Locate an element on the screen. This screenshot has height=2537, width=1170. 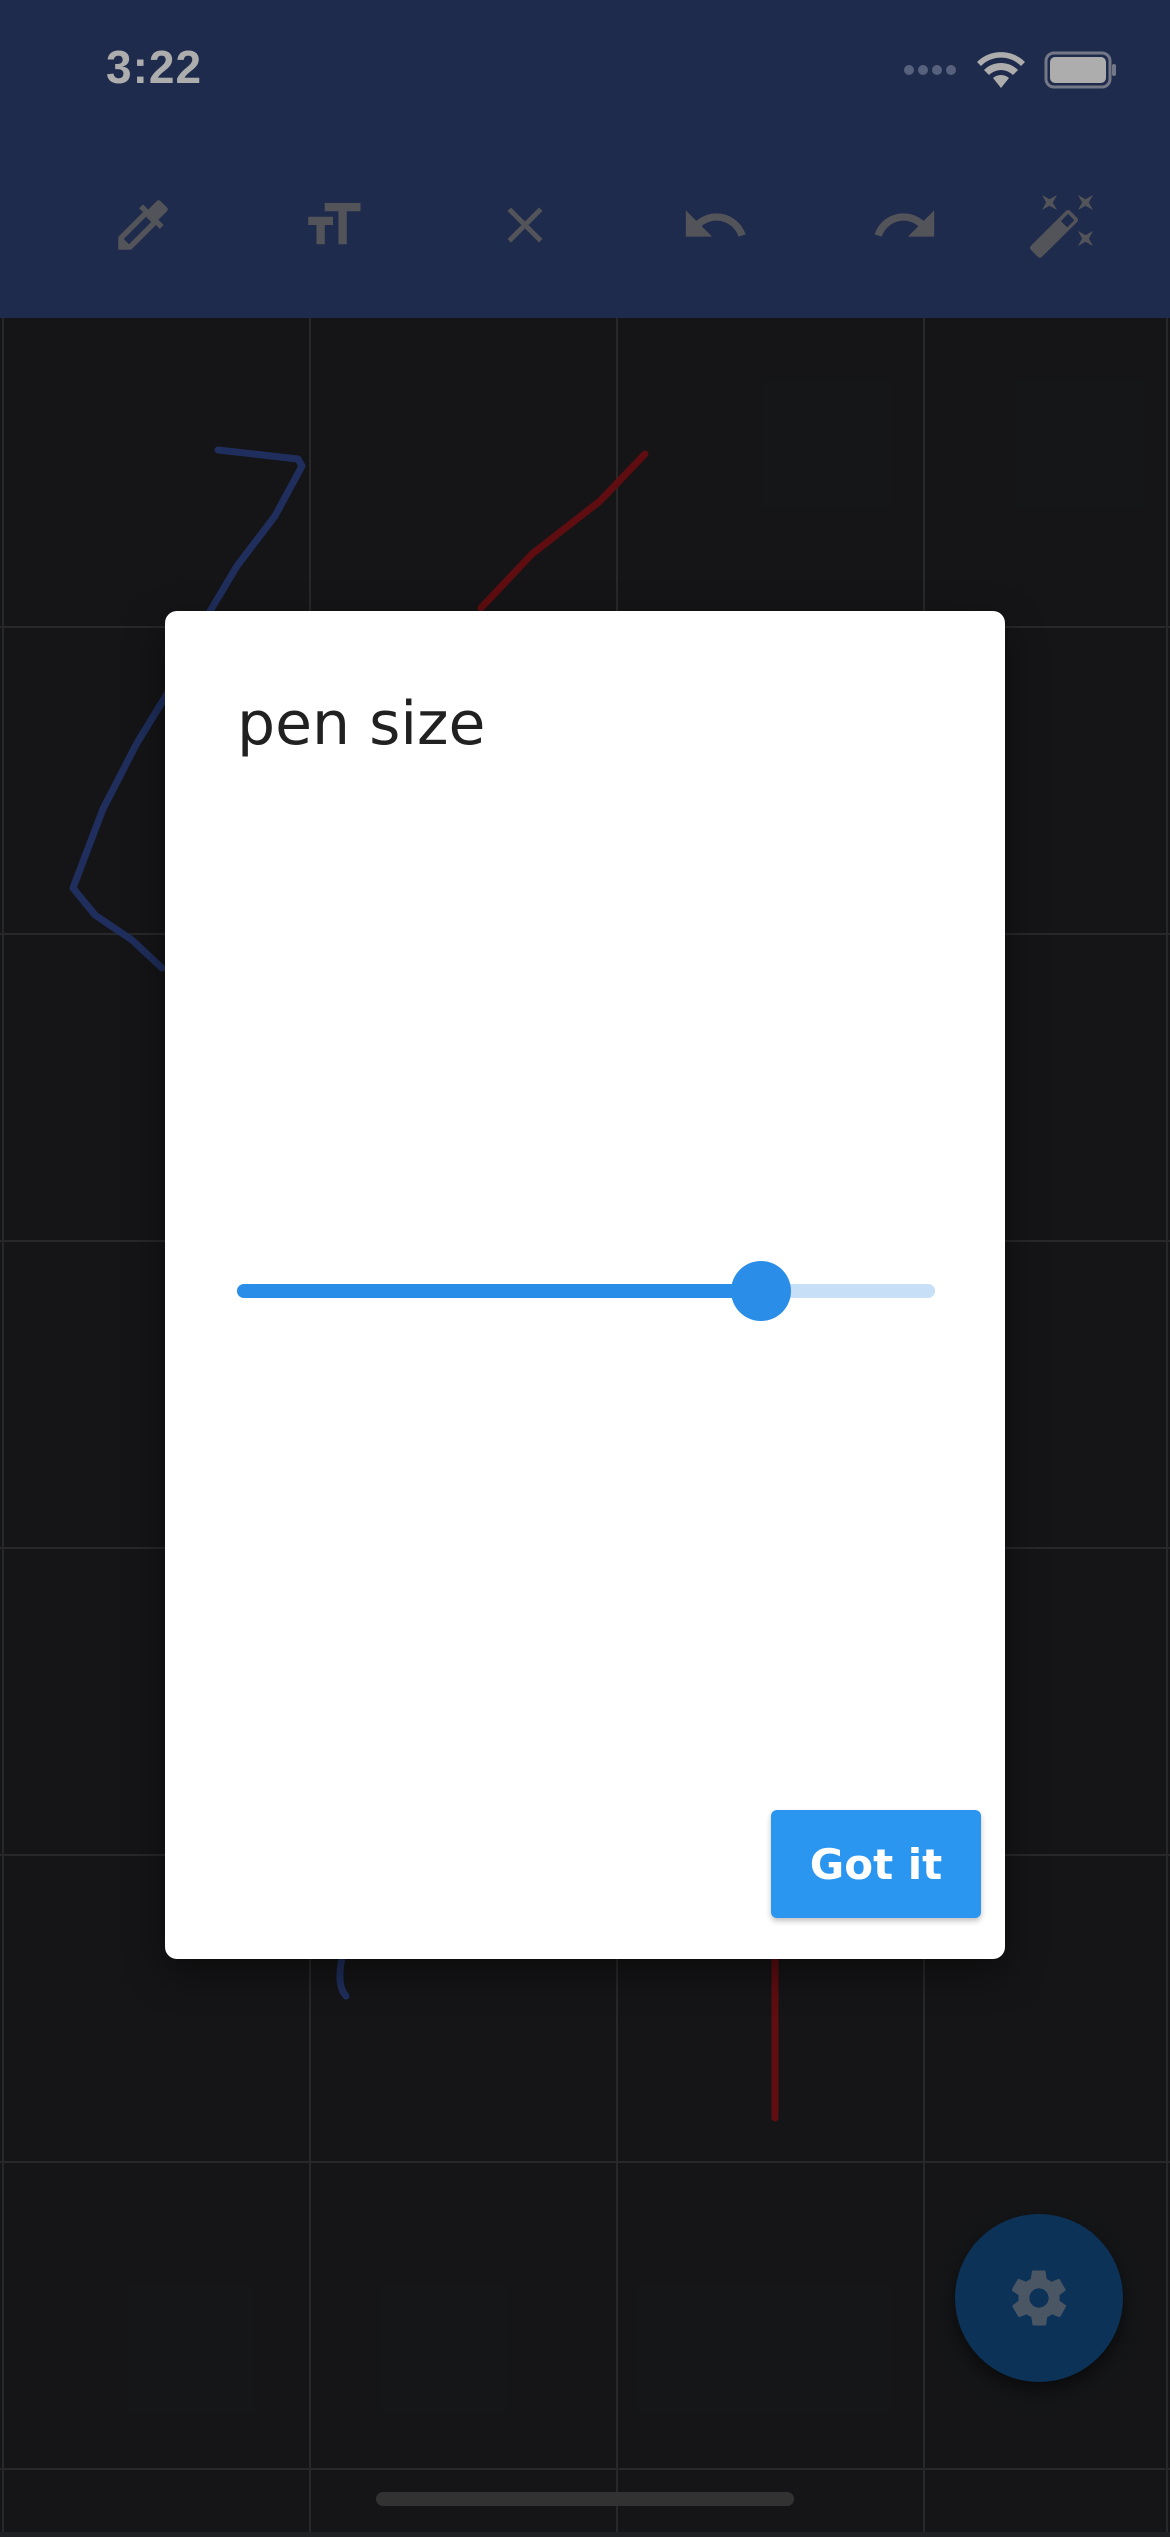
pen-size-slider is located at coordinates (586, 1291).